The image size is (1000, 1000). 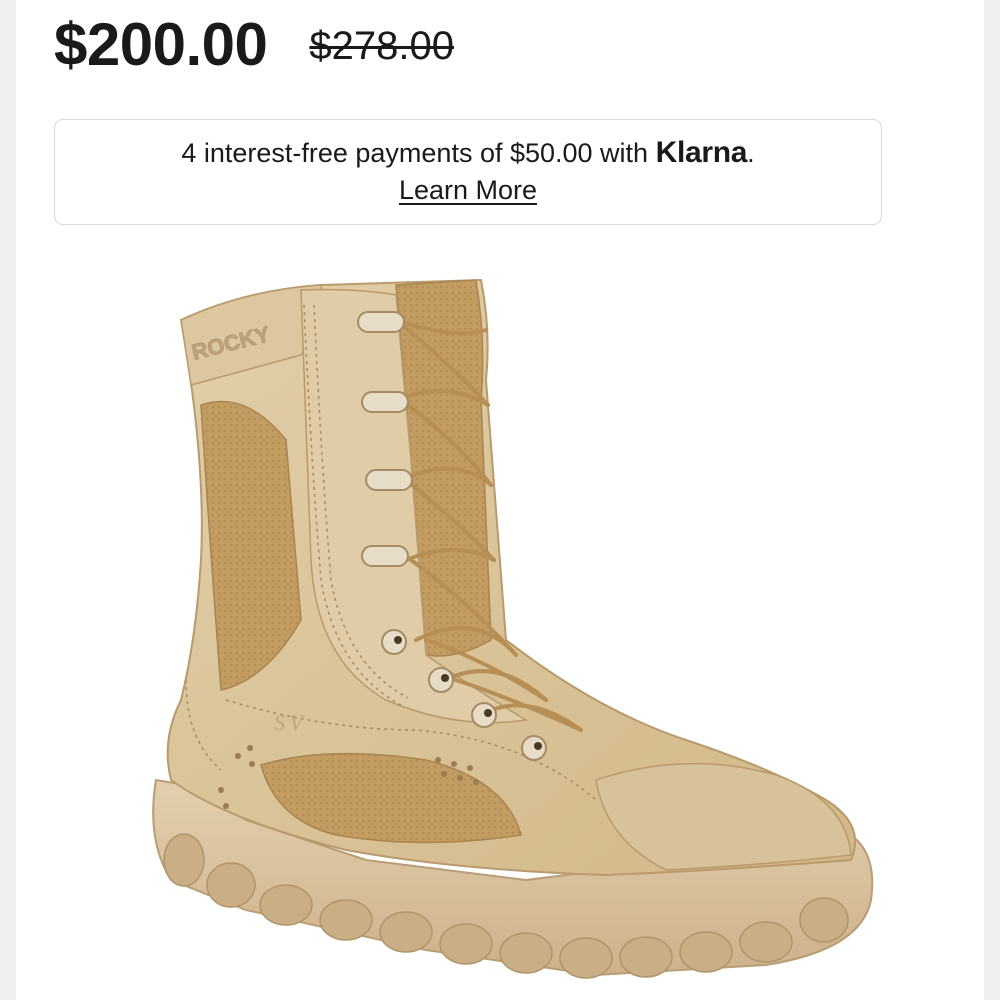 What do you see at coordinates (289, 722) in the screenshot?
I see `boot-model-marking: S V` at bounding box center [289, 722].